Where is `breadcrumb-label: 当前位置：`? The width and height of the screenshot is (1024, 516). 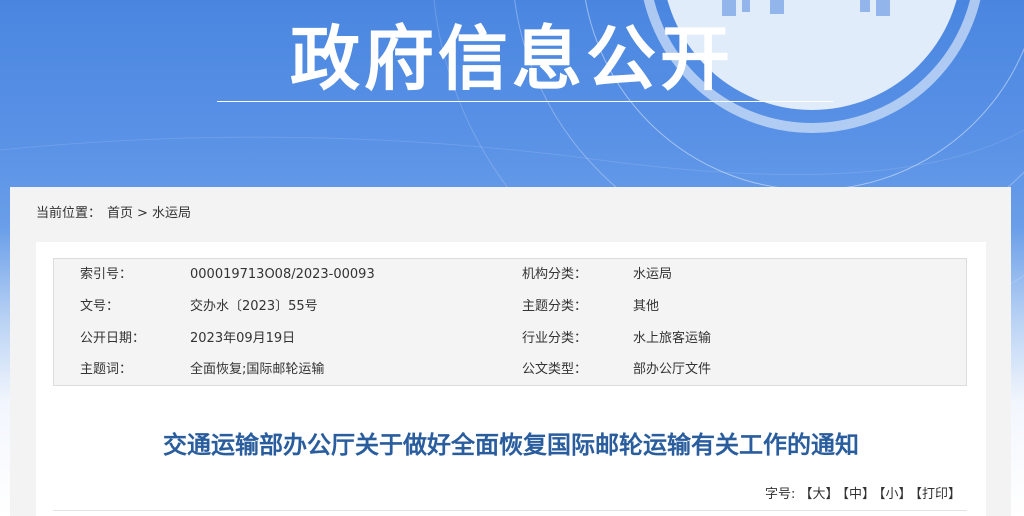
breadcrumb-label: 当前位置： is located at coordinates (69, 213).